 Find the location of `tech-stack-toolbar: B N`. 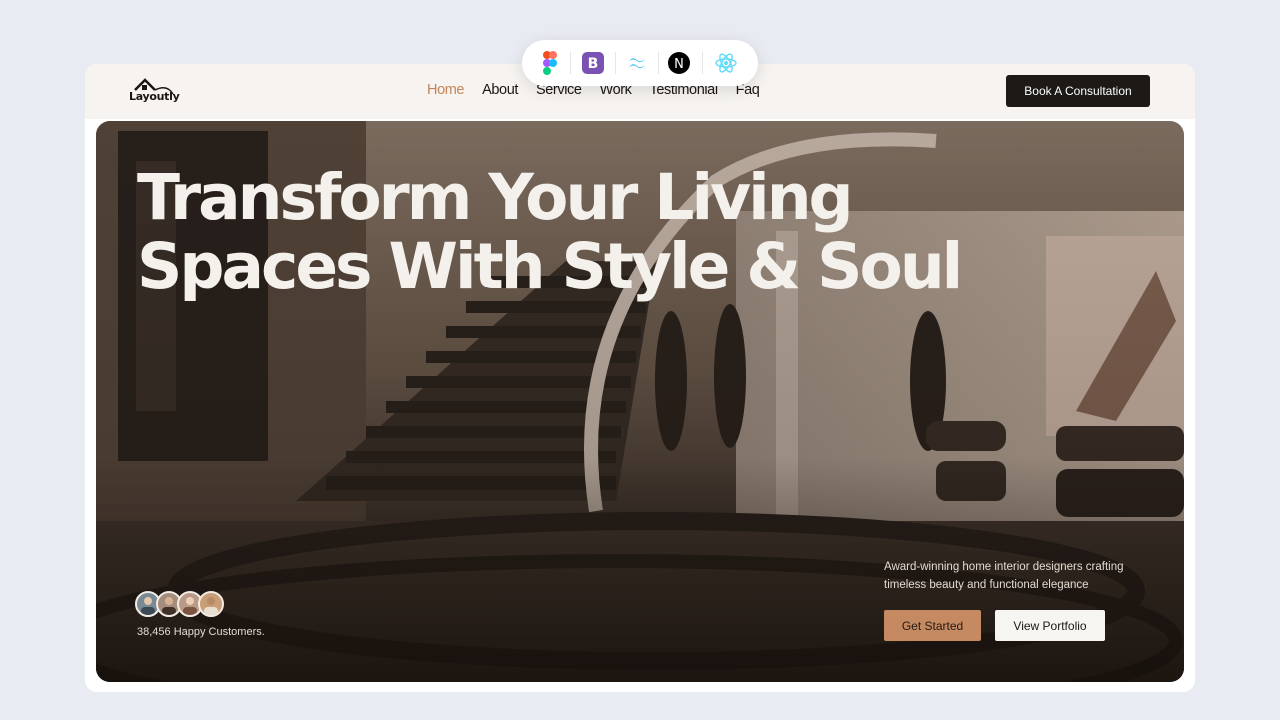

tech-stack-toolbar: B N is located at coordinates (640, 63).